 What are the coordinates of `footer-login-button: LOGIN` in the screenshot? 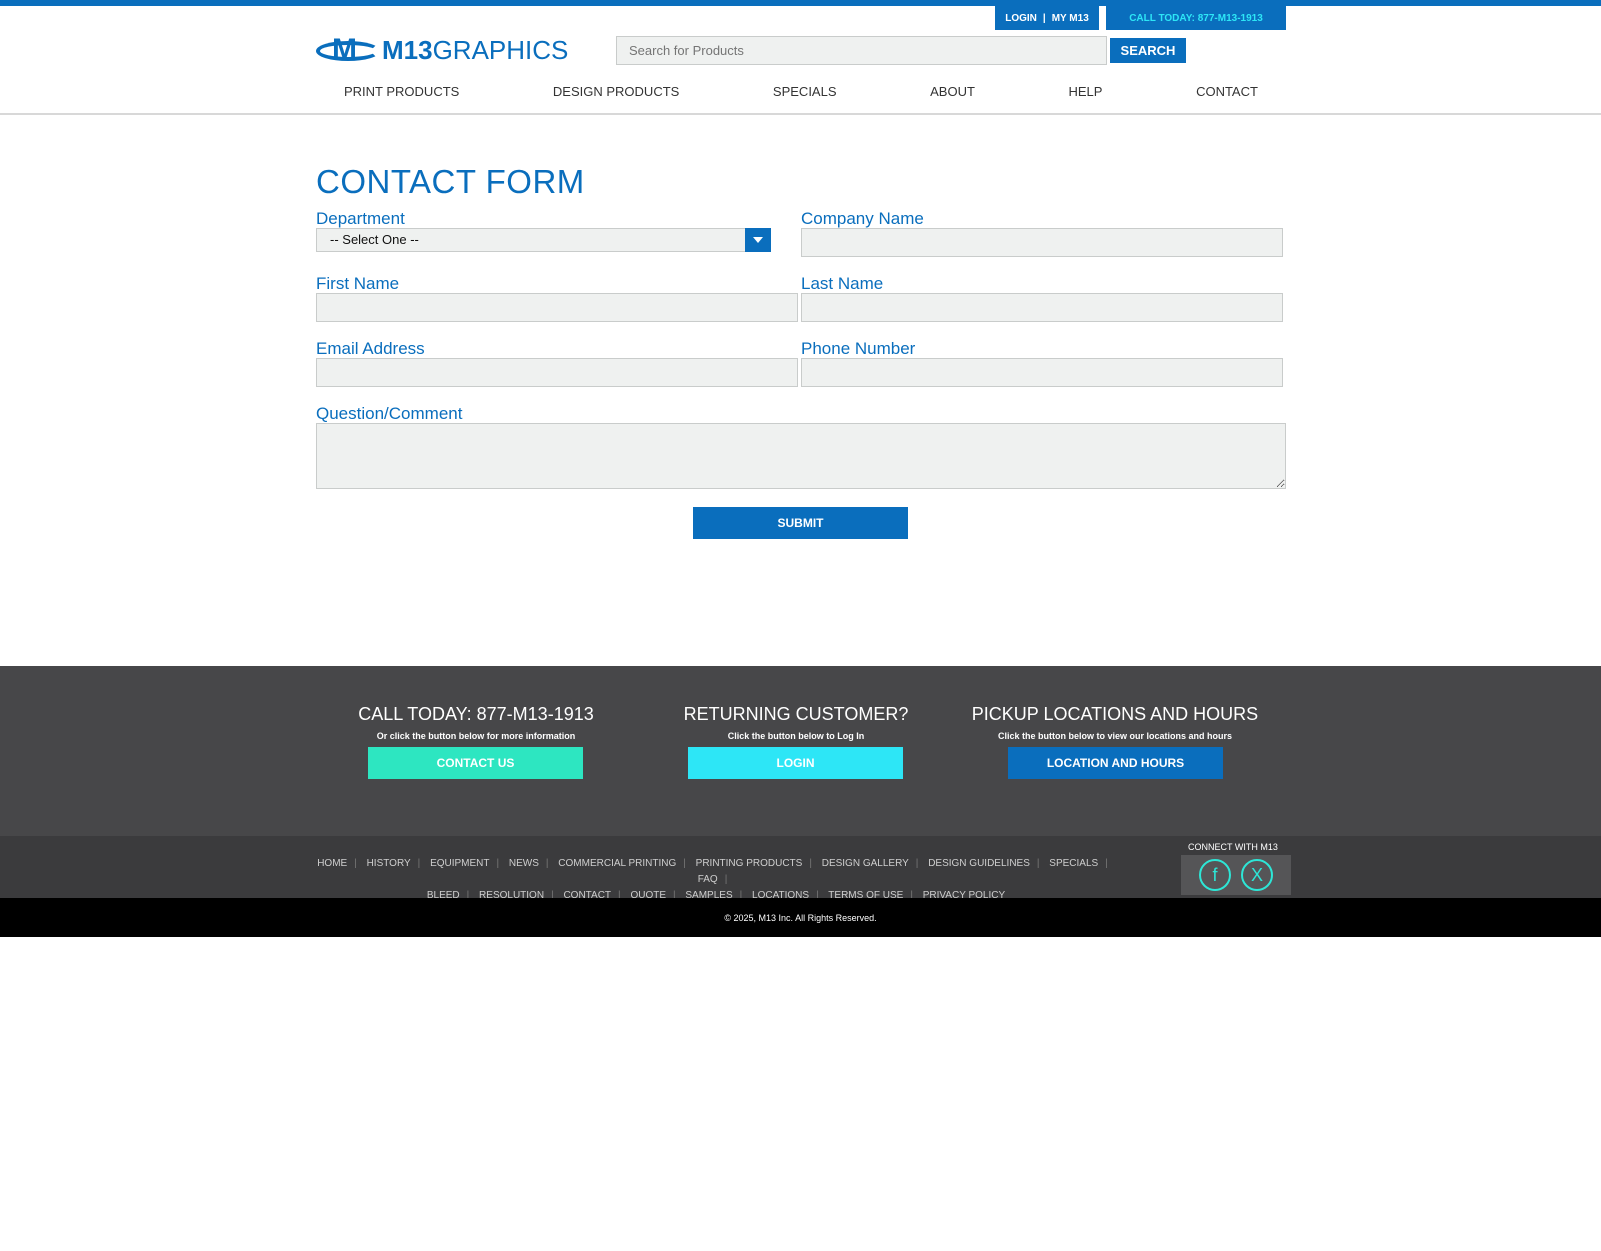 It's located at (795, 763).